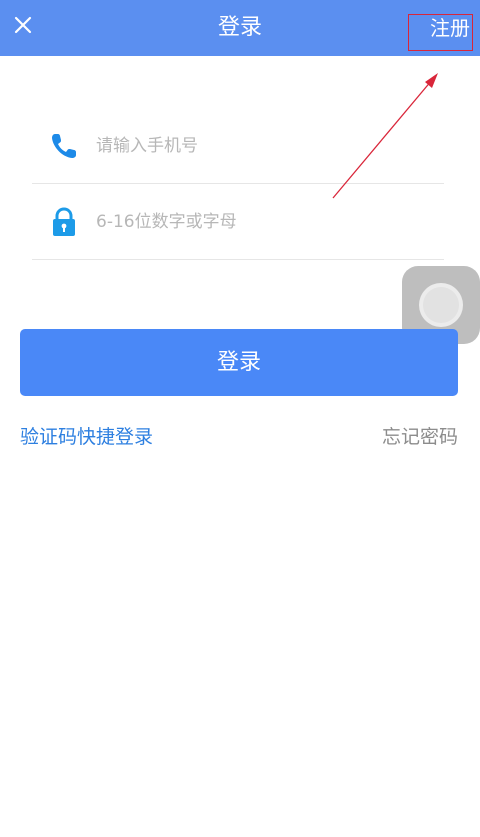 The width and height of the screenshot is (480, 837). I want to click on register-button: 注册, so click(450, 28).